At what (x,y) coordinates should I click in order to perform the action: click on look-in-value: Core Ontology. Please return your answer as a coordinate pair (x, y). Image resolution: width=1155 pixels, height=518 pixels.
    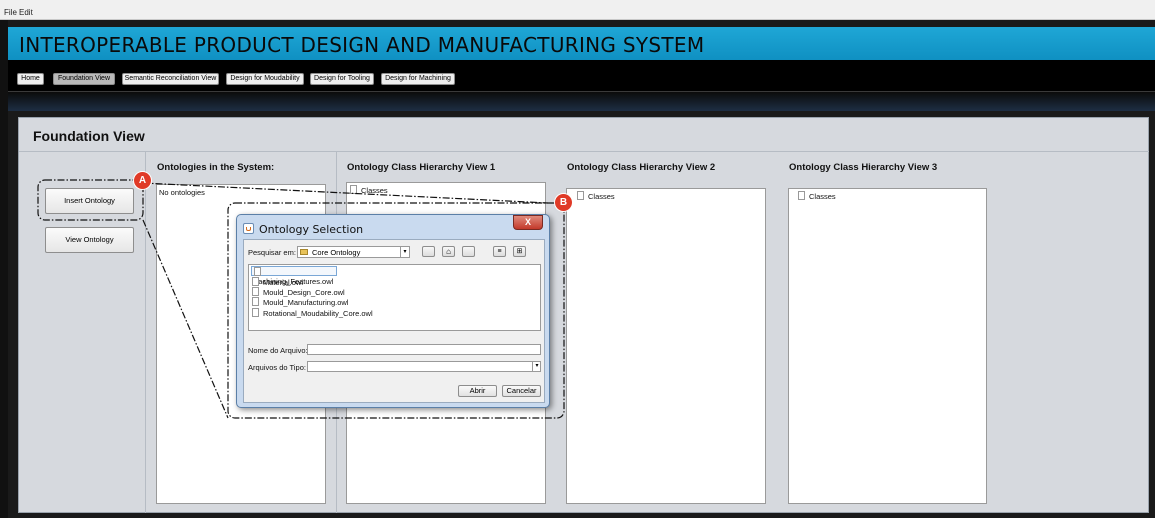
    Looking at the image, I should click on (336, 252).